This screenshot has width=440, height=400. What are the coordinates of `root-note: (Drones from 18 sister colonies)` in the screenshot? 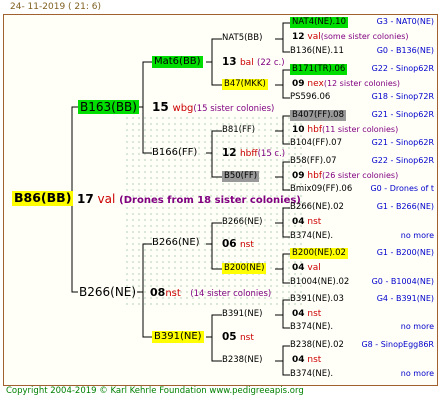 It's located at (210, 200).